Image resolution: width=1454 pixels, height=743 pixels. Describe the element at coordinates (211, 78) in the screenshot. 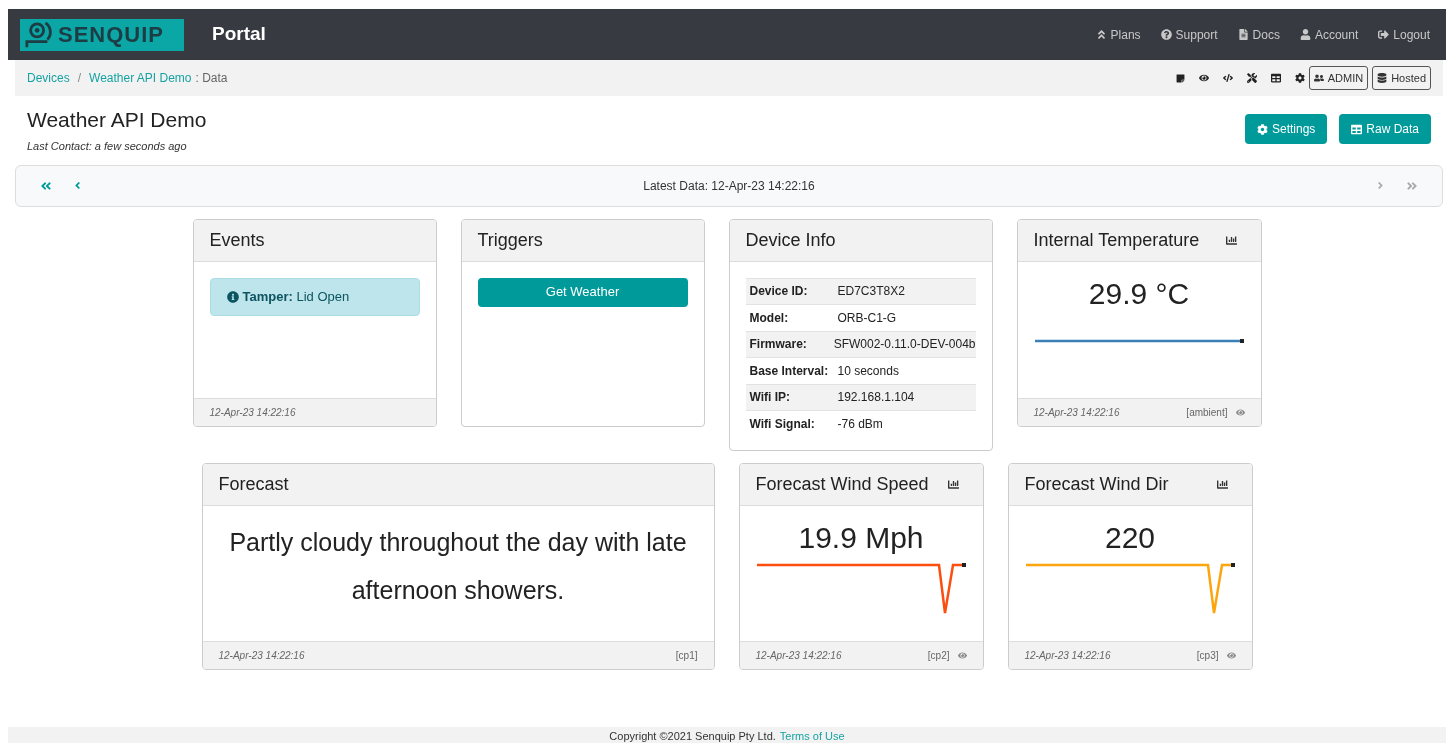

I see `breadcrumb-current: : Data` at that location.